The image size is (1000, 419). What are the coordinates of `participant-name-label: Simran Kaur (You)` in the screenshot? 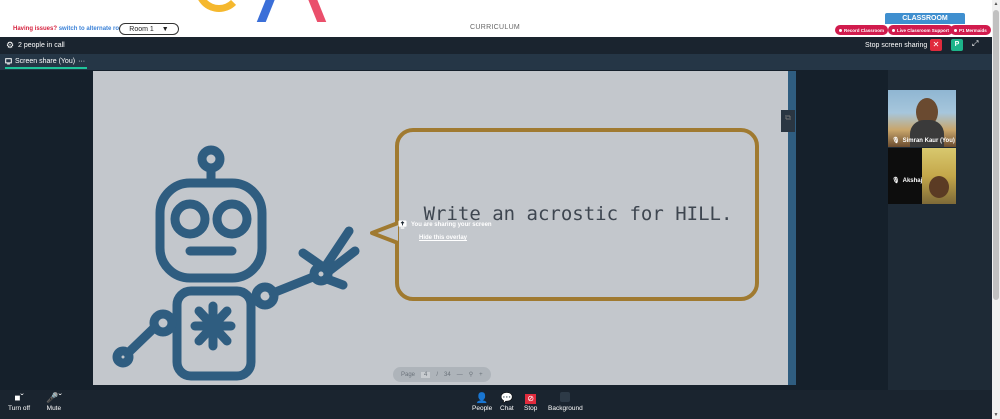 It's located at (928, 140).